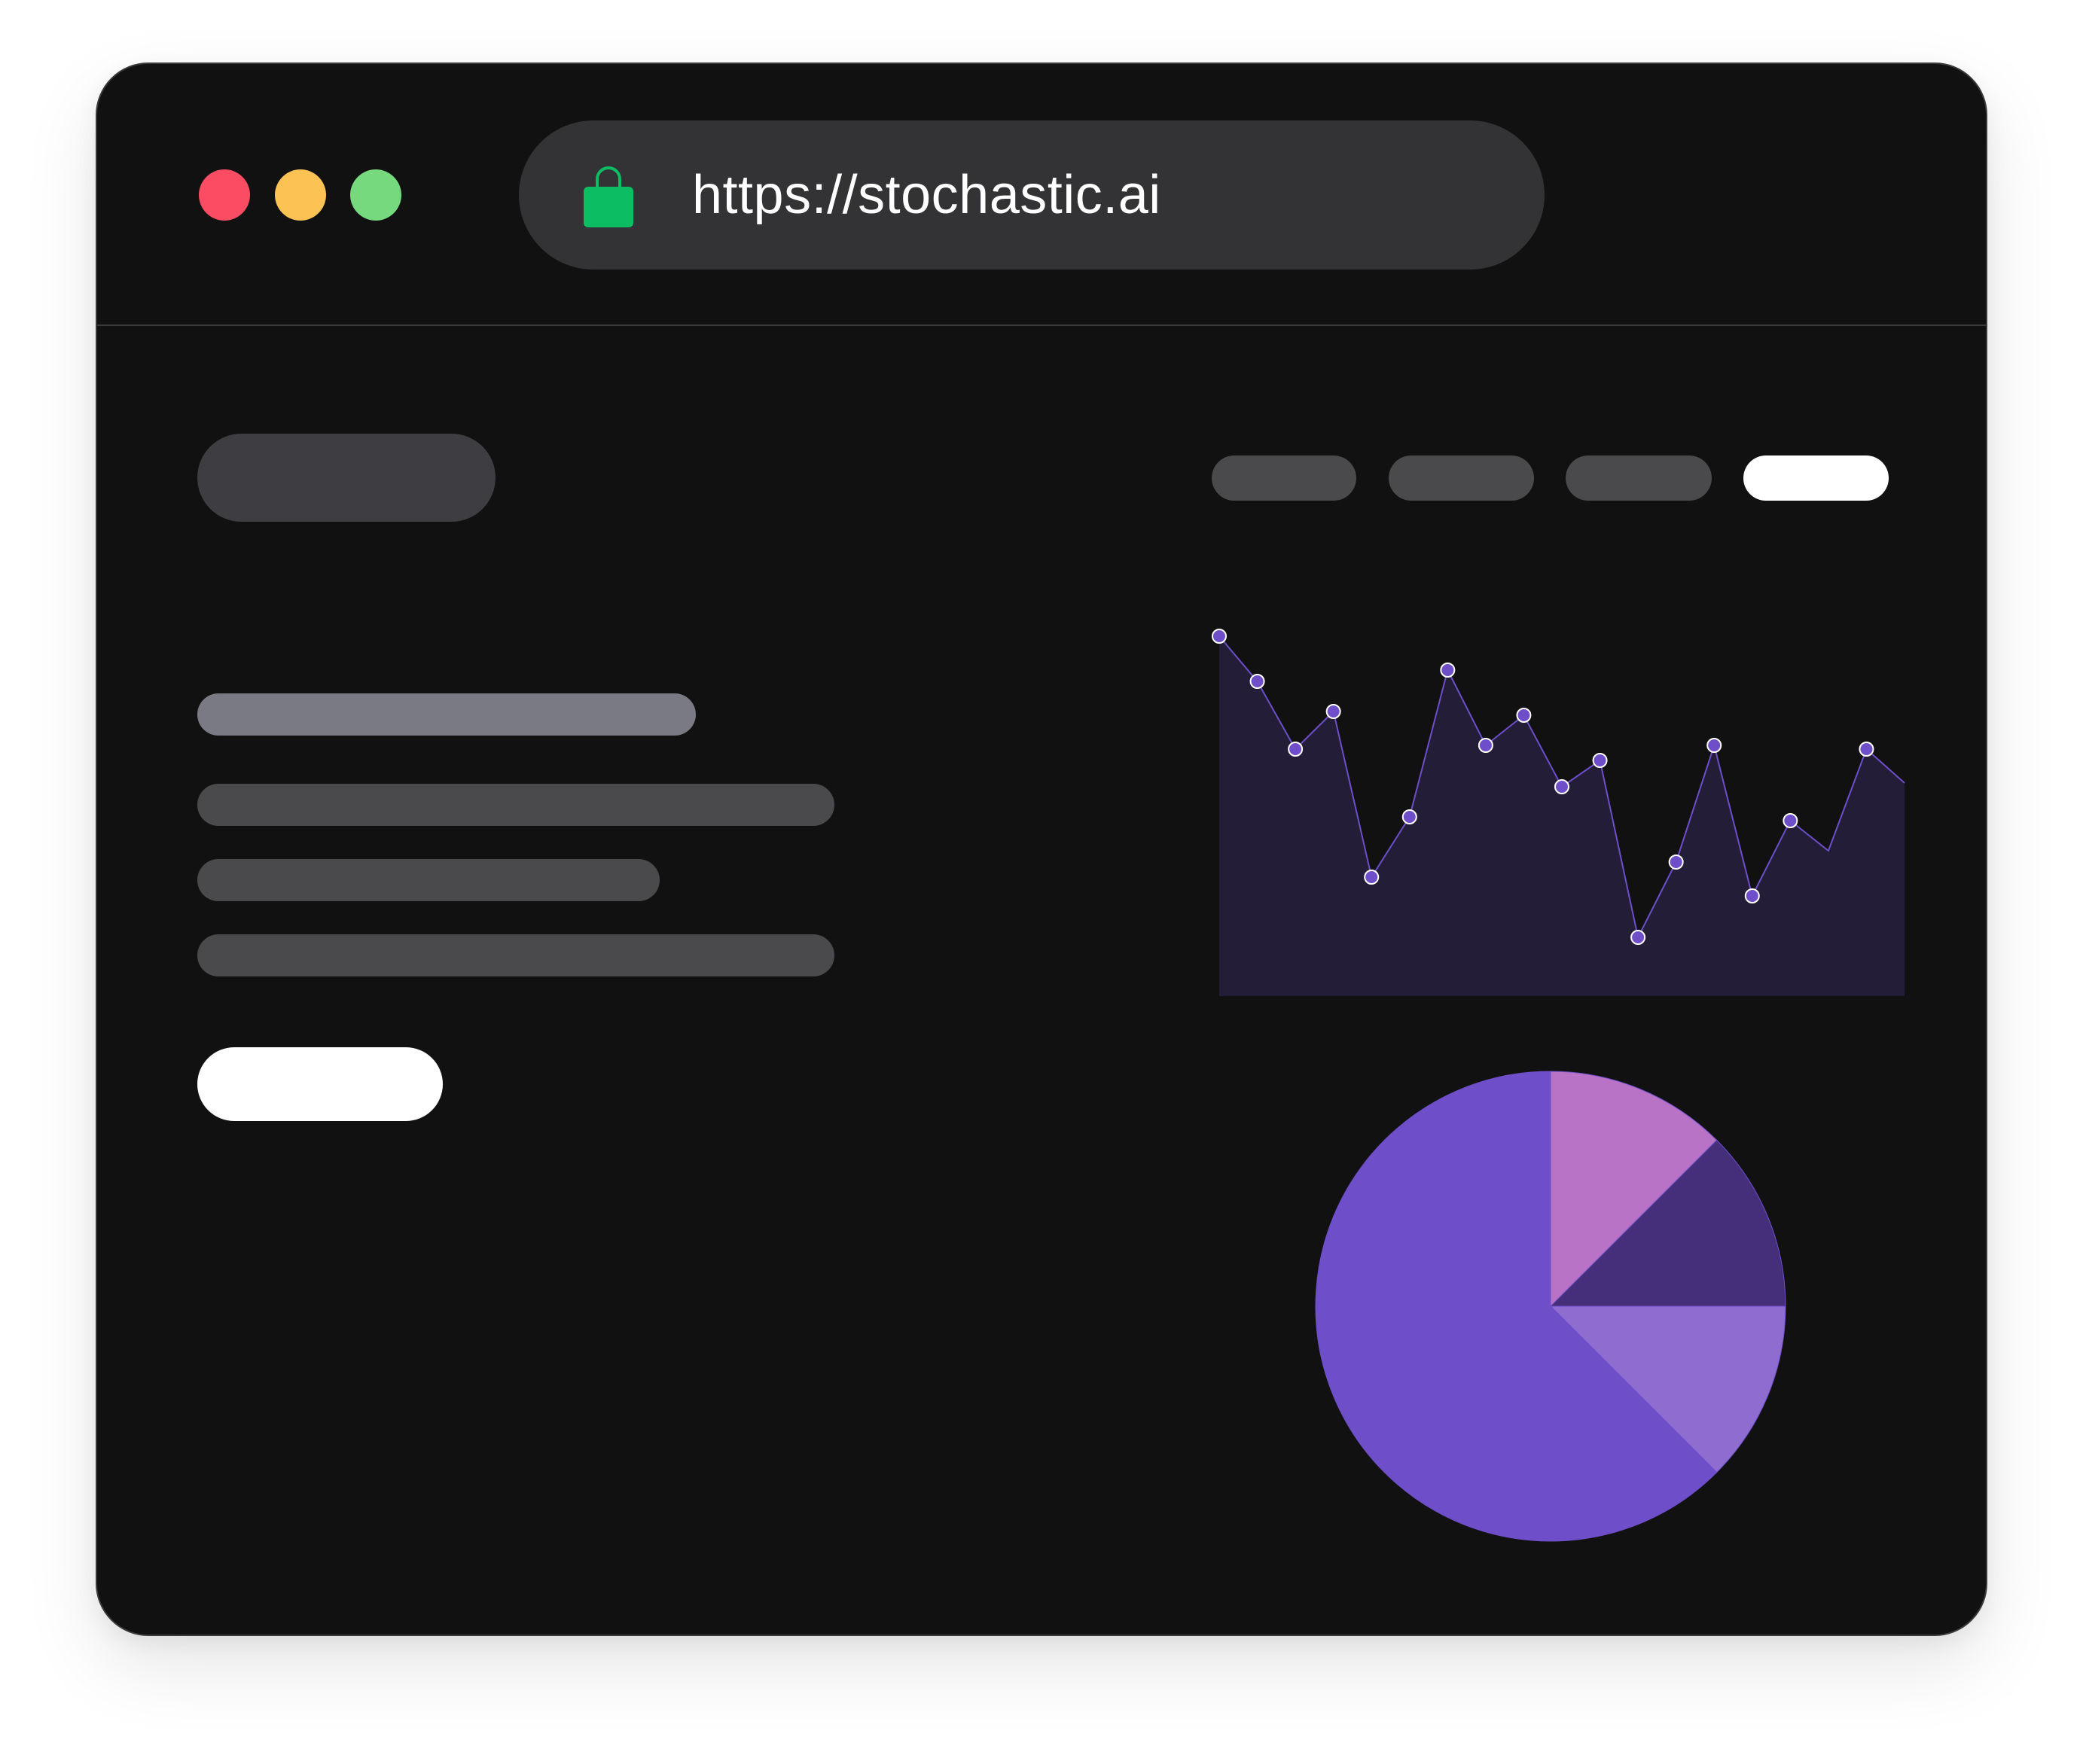 The height and width of the screenshot is (1764, 2083). I want to click on minimize-window-button, so click(301, 195).